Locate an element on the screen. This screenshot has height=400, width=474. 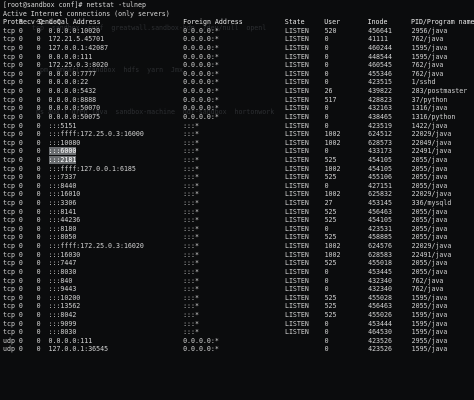
cell-local-address: :::8141 is located at coordinates (62, 211).